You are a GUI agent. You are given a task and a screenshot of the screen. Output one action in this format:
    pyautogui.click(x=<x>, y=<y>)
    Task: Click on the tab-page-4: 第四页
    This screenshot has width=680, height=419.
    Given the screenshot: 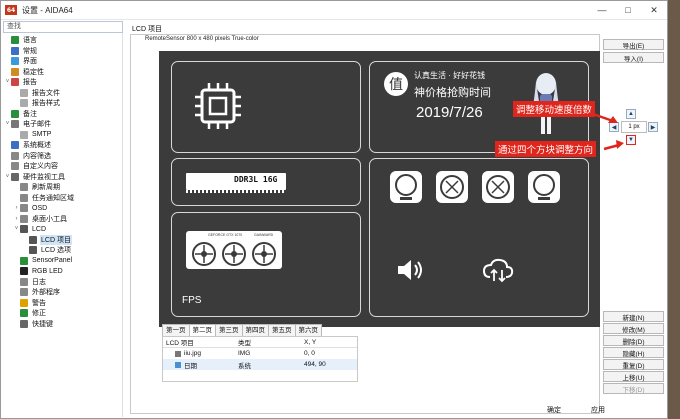 What is the action you would take?
    pyautogui.click(x=255, y=330)
    